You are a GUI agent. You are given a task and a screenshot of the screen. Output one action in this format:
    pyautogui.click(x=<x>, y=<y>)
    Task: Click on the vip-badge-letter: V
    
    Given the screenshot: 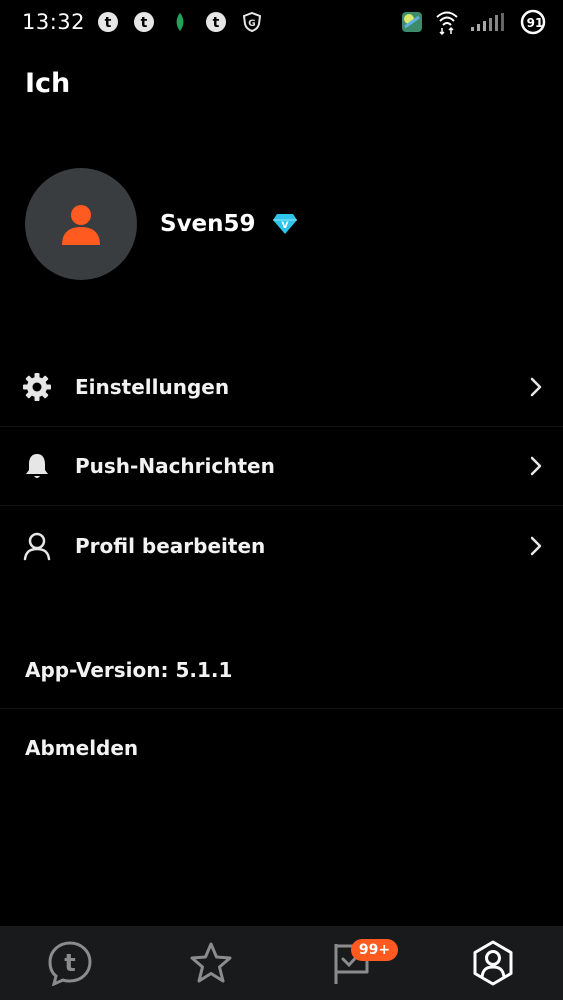 What is the action you would take?
    pyautogui.click(x=284, y=226)
    